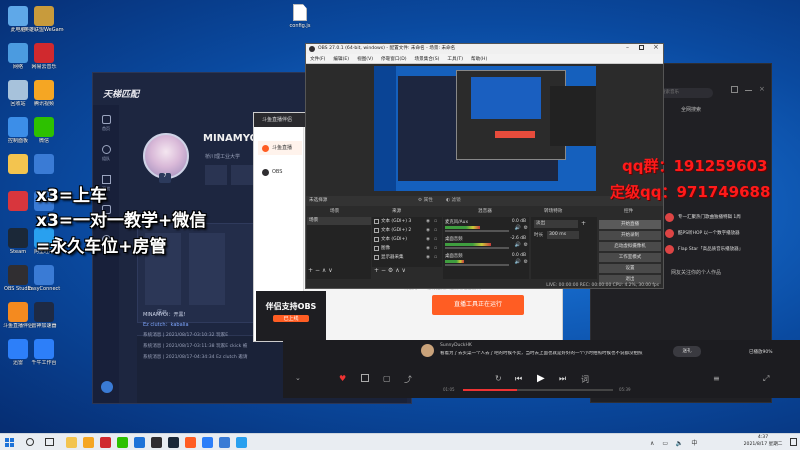 This screenshot has height=450, width=800. Describe the element at coordinates (241, 442) in the screenshot. I see `aliwangwang-icon` at that location.